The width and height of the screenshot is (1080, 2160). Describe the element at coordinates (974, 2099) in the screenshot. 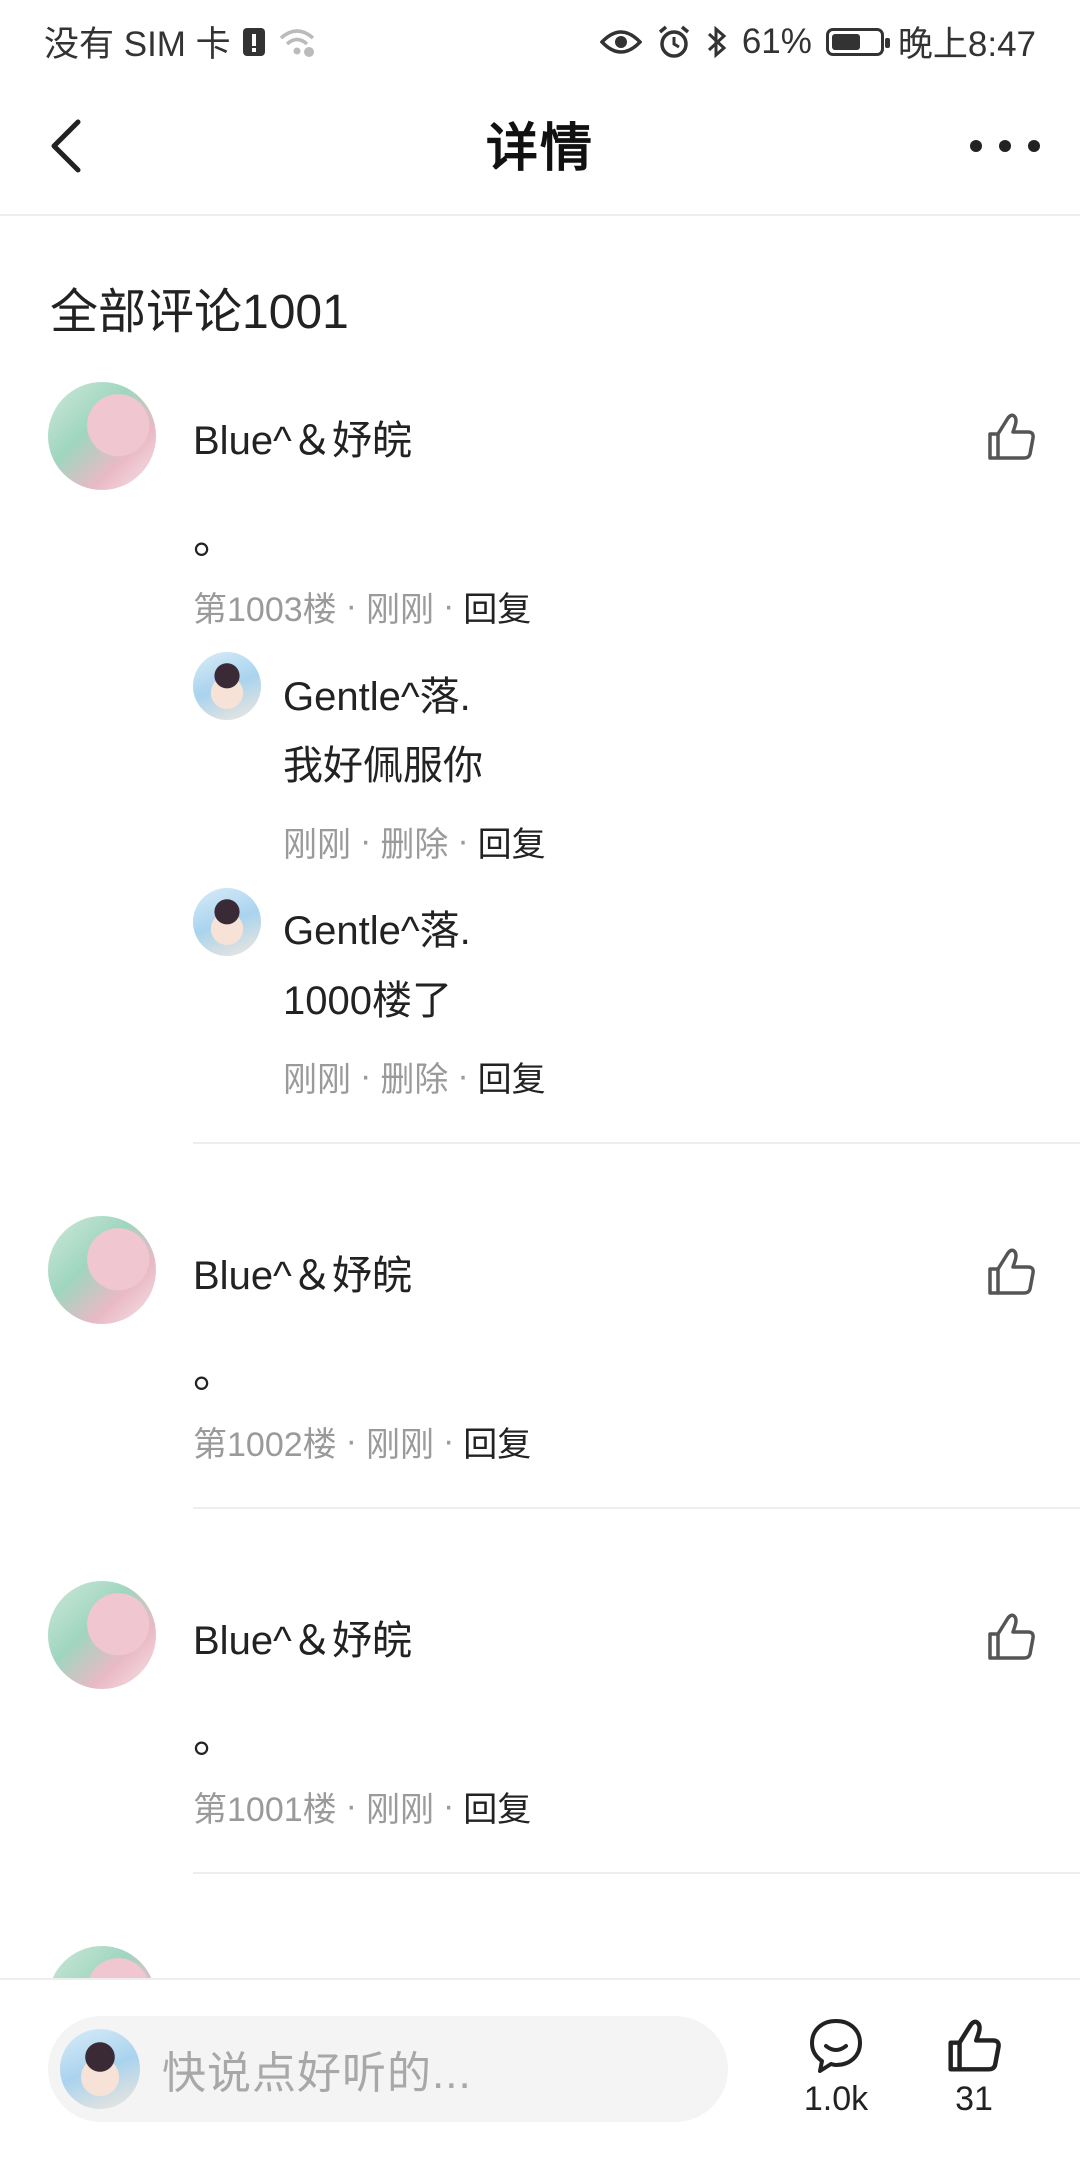

I see `like-count: 31` at that location.